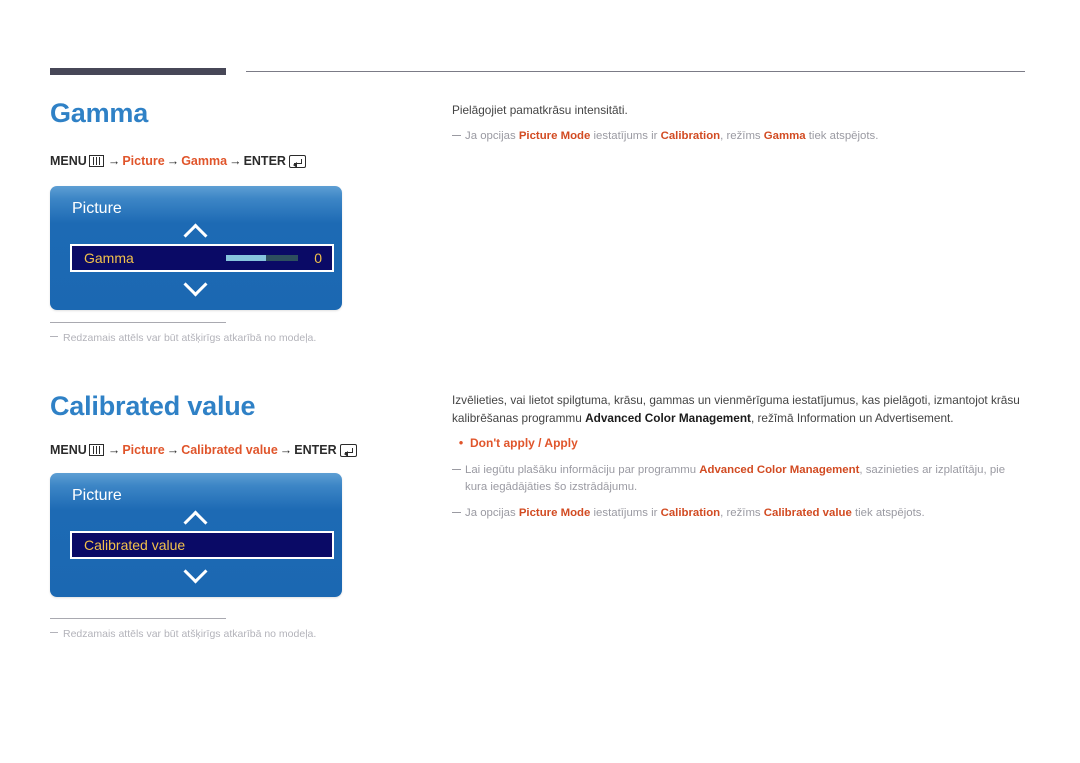  I want to click on options-label: Don't apply / Apply, so click(524, 443).